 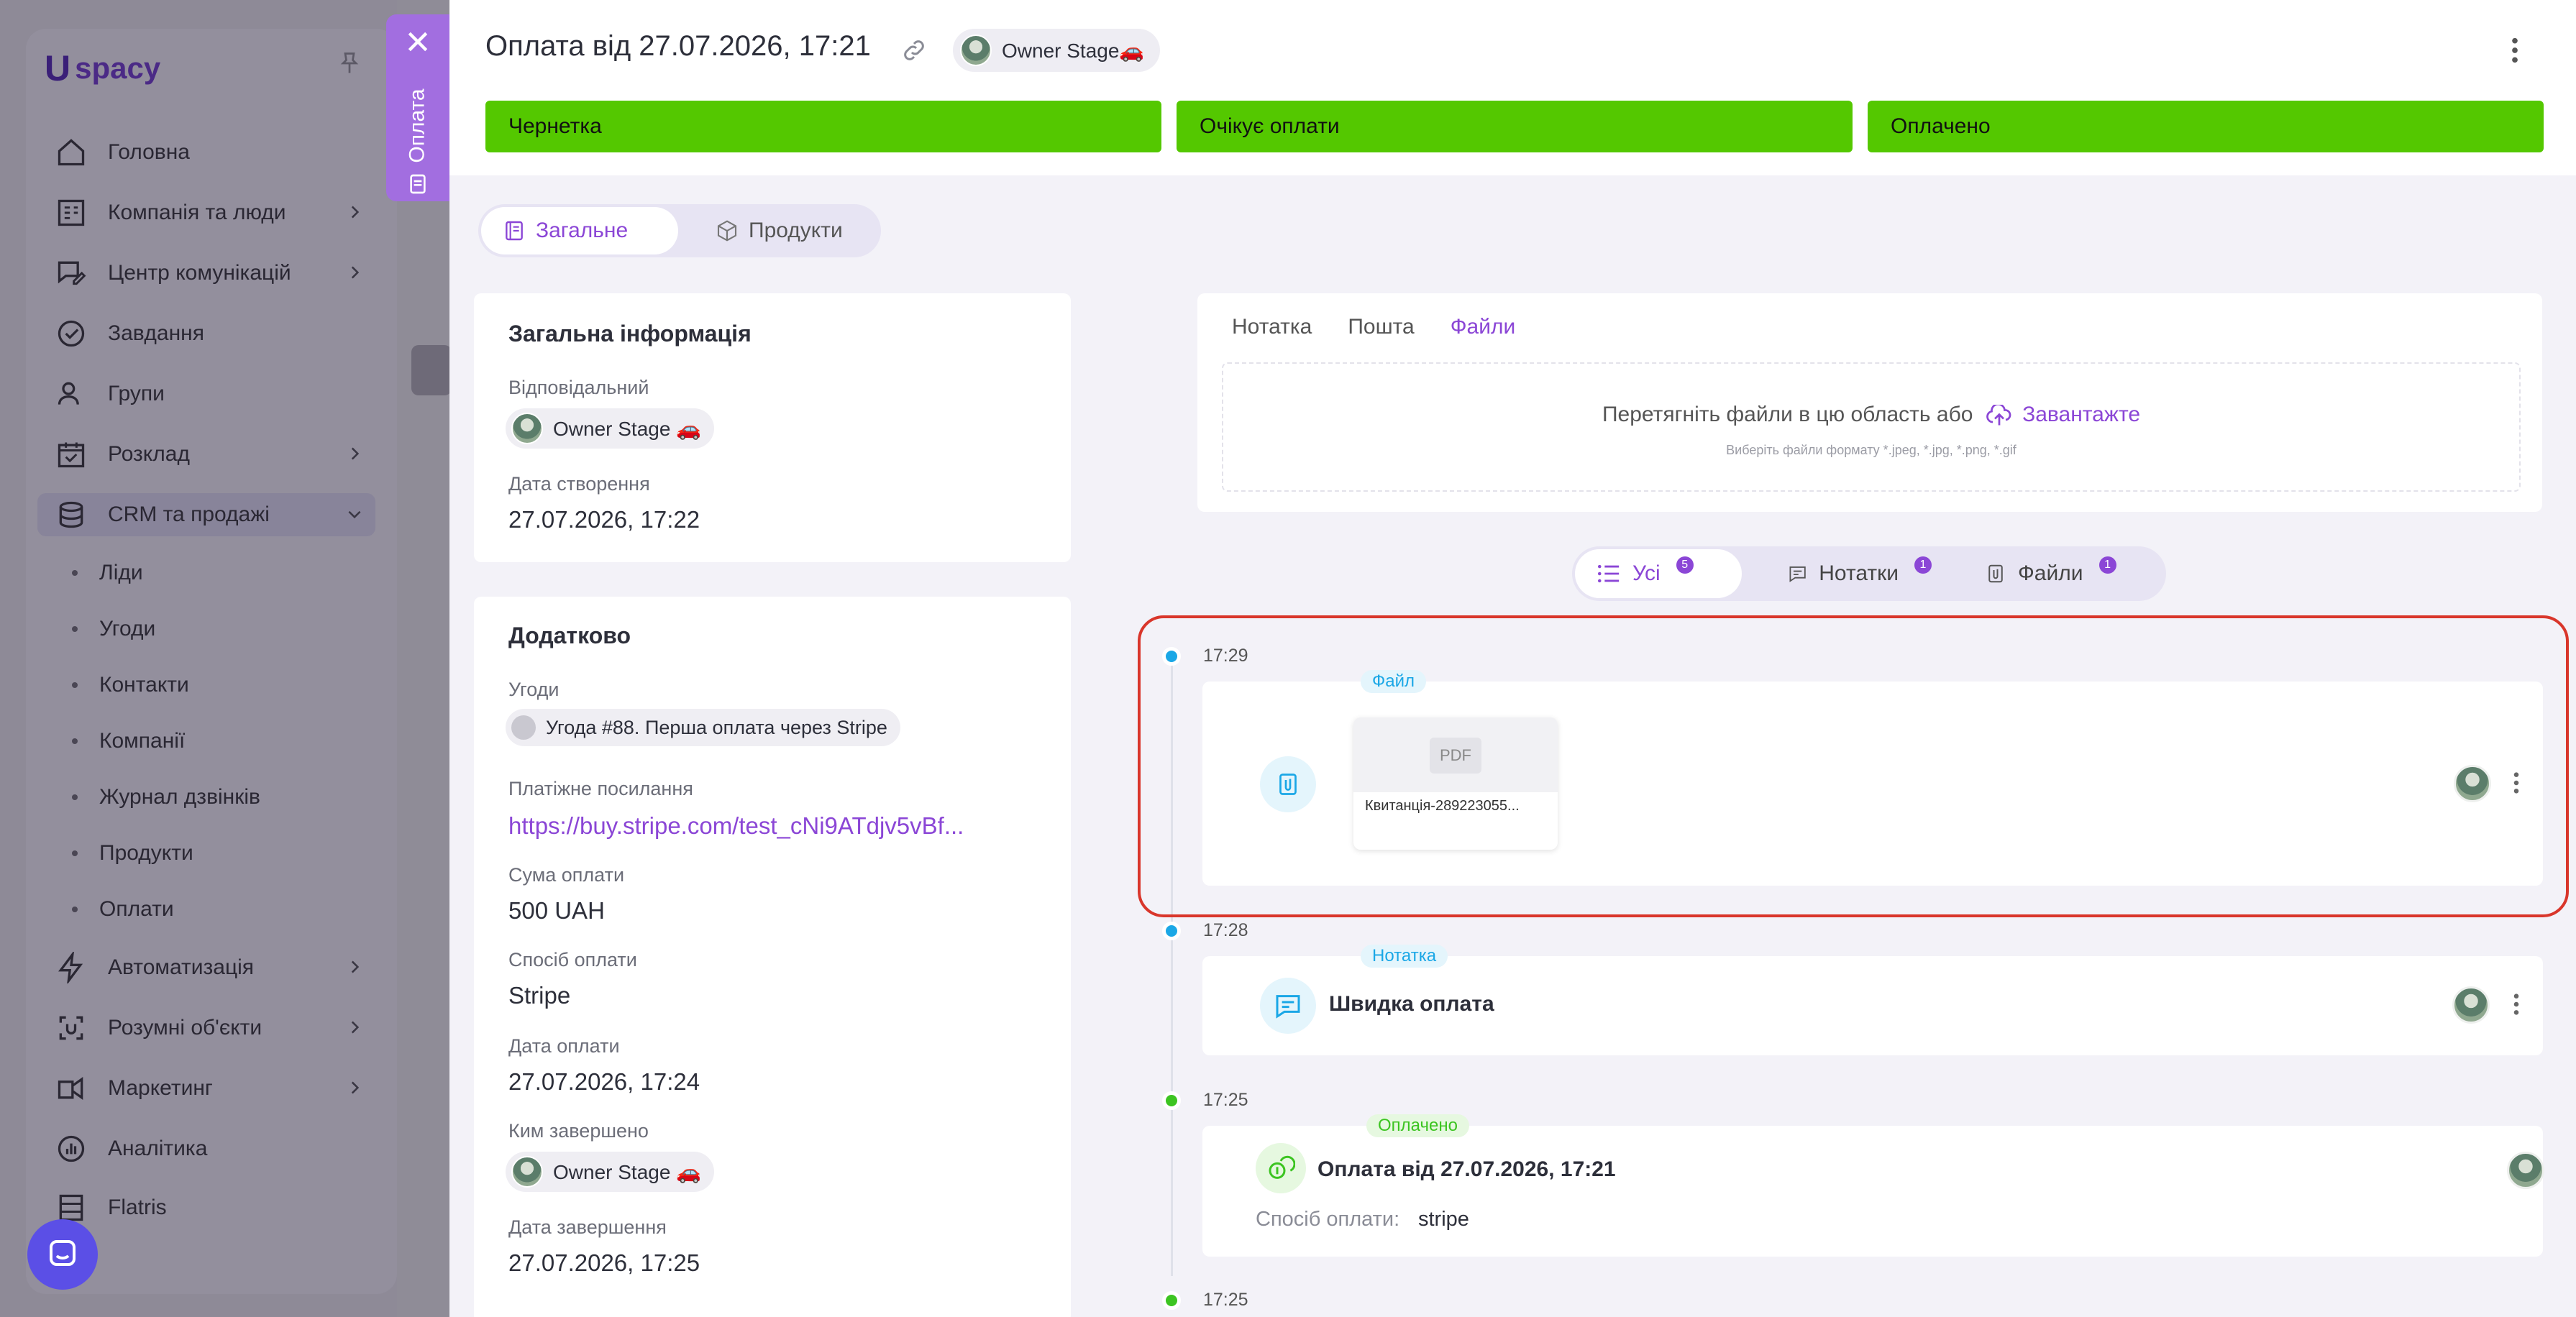 I want to click on stage-awaiting-payment: Очікує оплати, so click(x=1515, y=126).